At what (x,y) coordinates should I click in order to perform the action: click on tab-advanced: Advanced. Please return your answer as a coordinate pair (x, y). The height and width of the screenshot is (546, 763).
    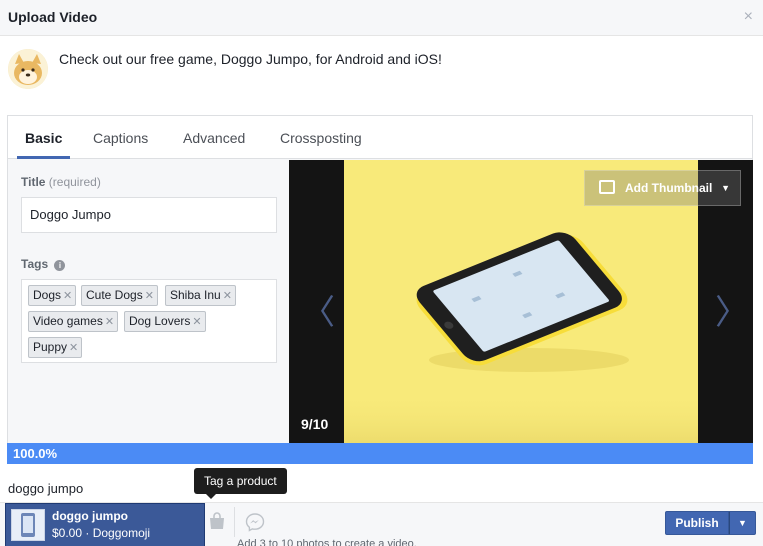
    Looking at the image, I should click on (214, 138).